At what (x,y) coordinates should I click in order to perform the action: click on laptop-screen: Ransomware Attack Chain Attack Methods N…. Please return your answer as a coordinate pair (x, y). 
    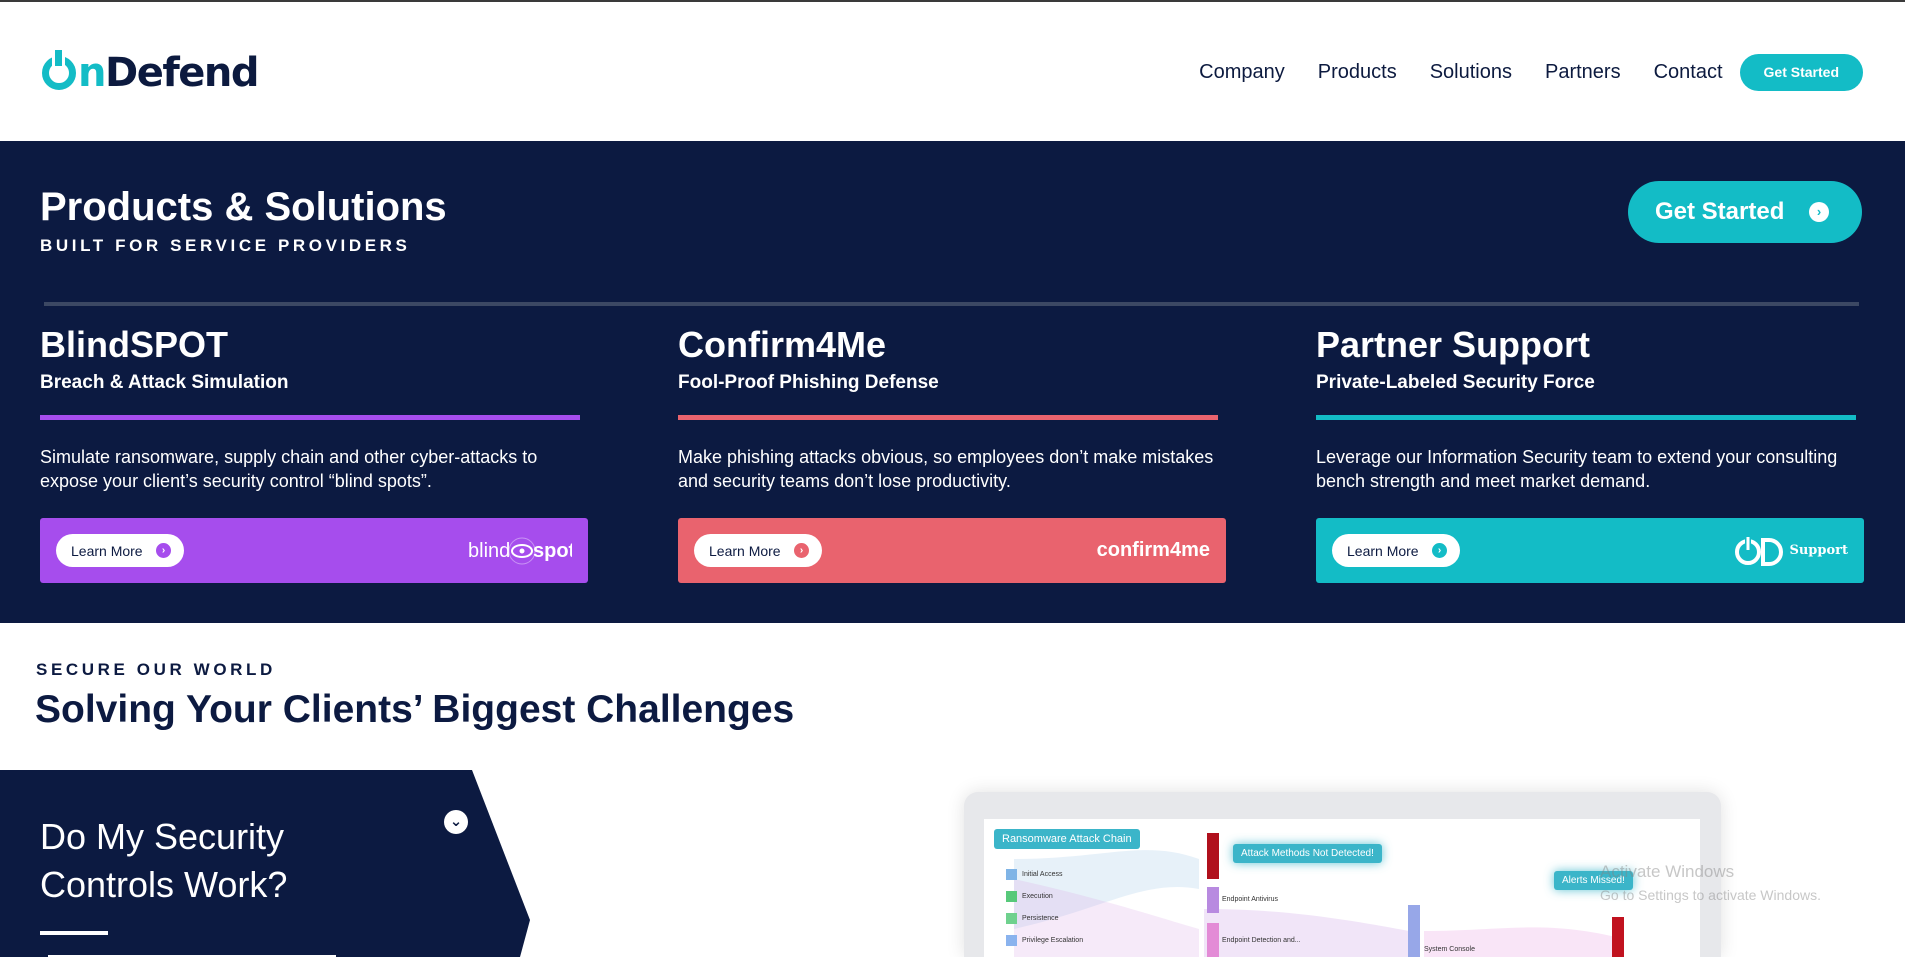
    Looking at the image, I should click on (1342, 888).